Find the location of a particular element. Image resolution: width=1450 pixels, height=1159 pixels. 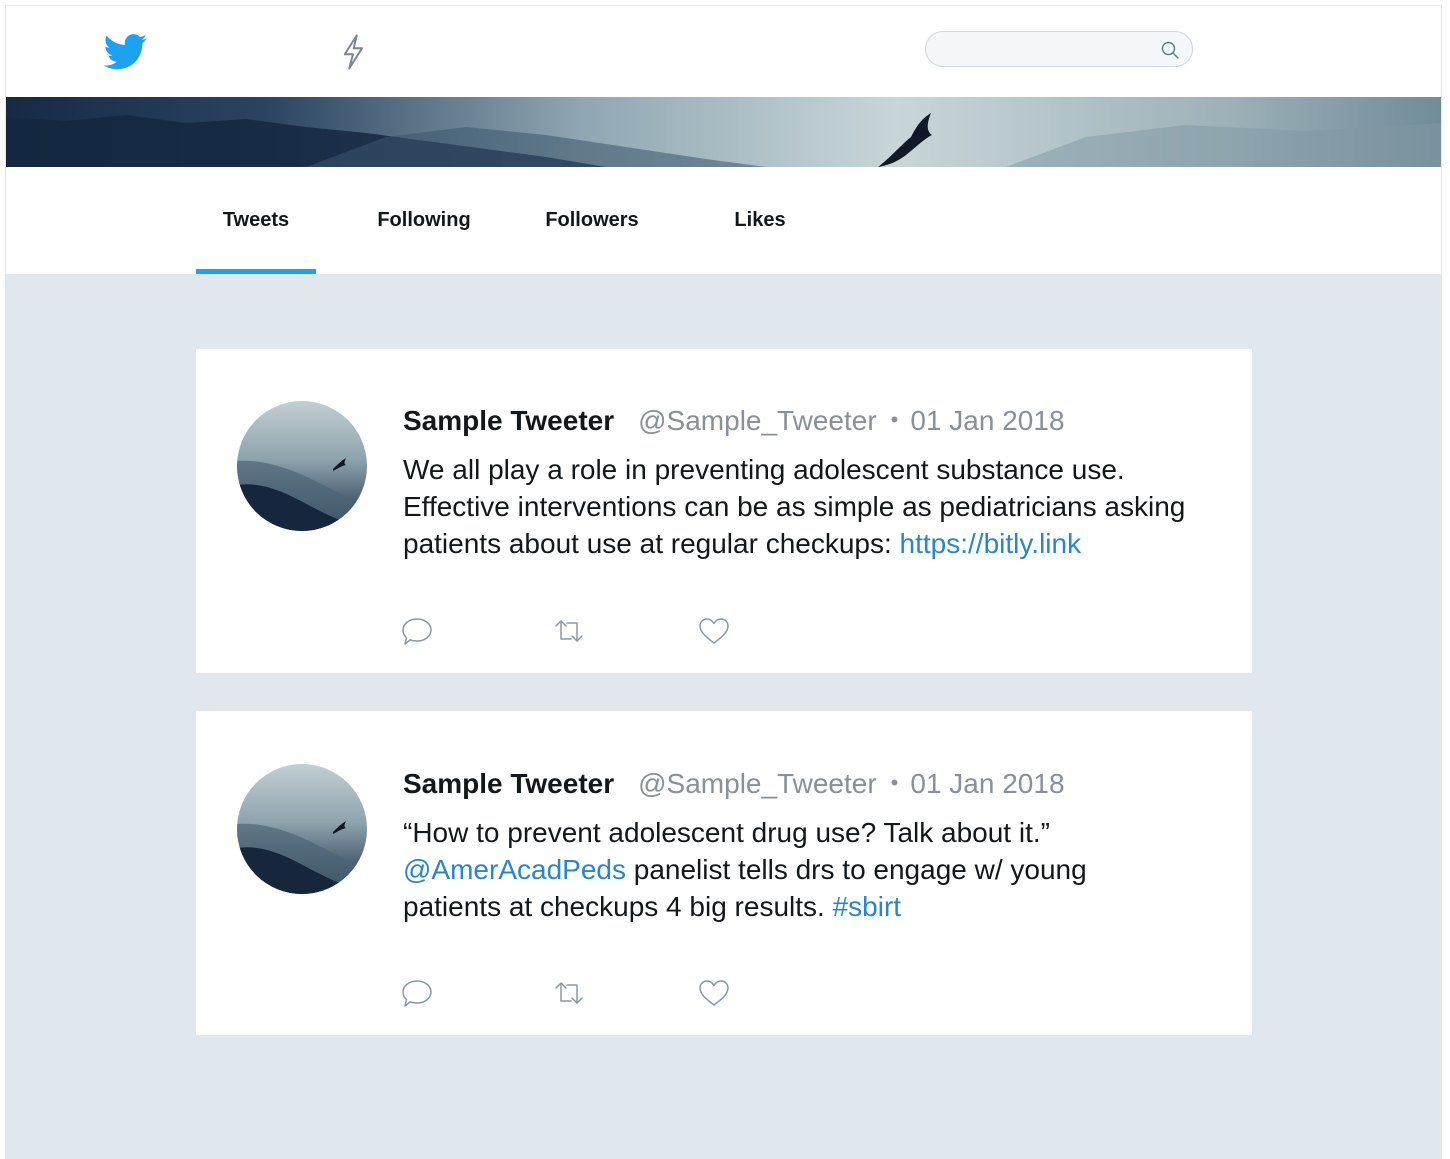

search-input is located at coordinates (1047, 50).